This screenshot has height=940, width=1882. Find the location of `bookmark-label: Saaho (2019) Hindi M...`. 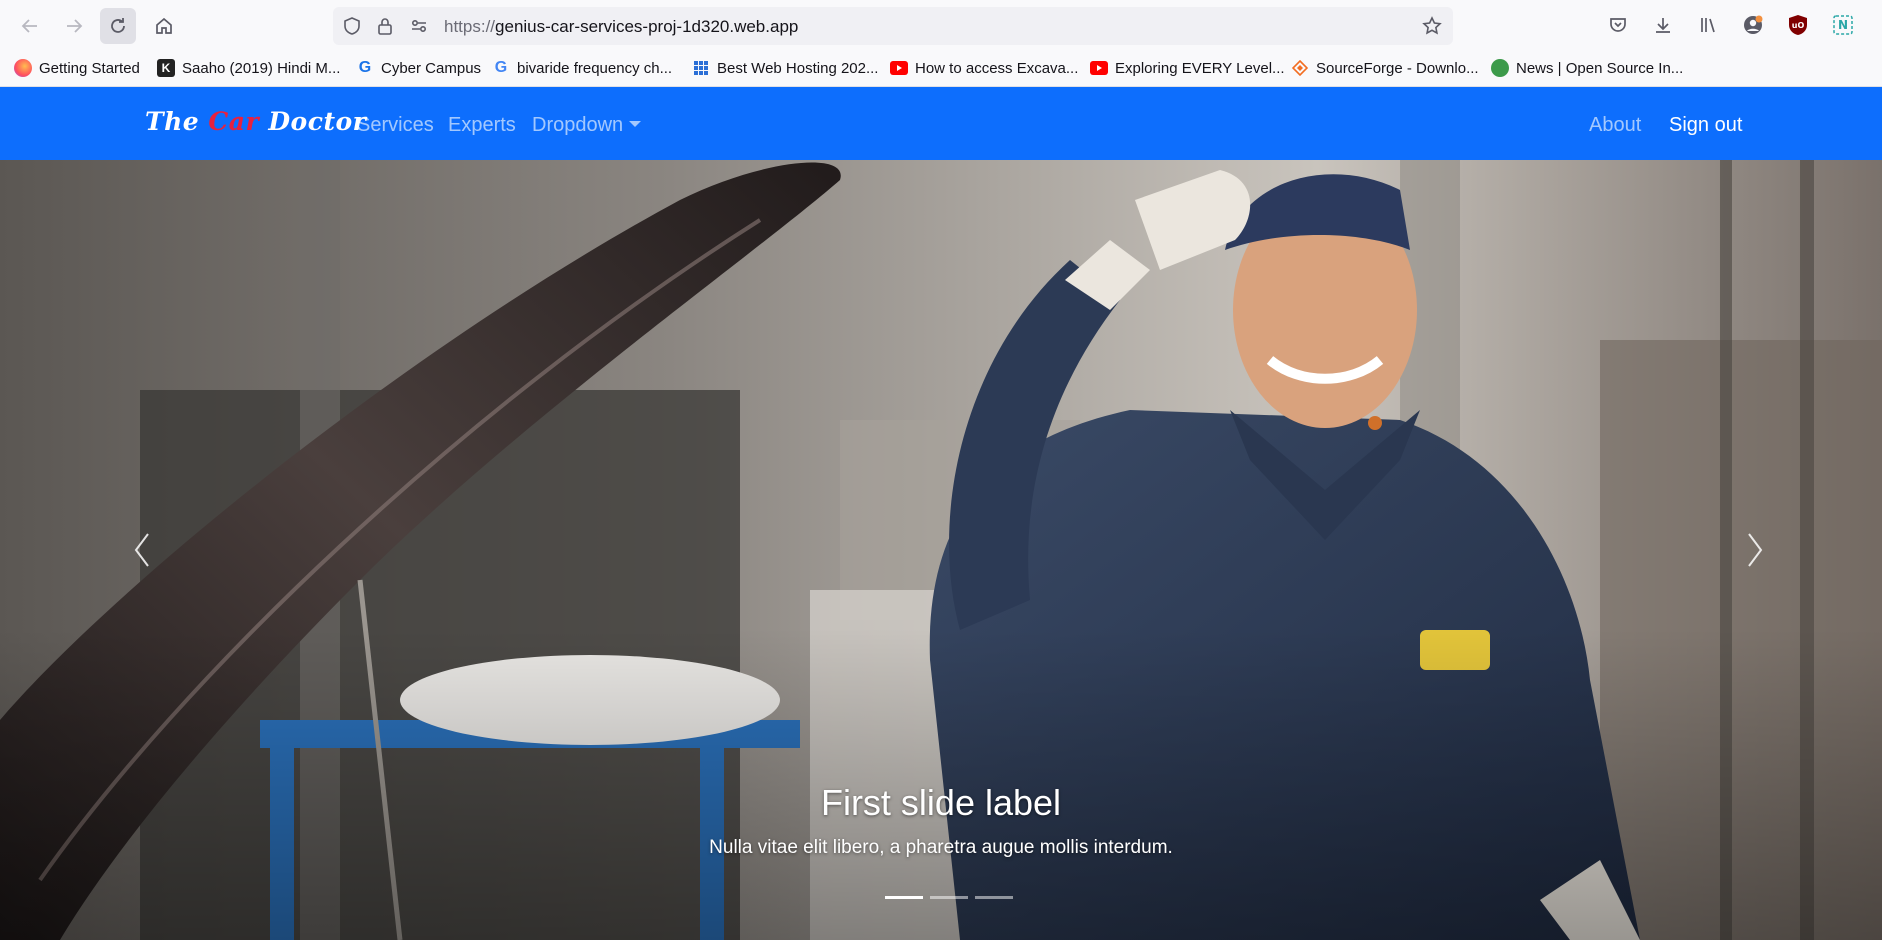

bookmark-label: Saaho (2019) Hindi M... is located at coordinates (261, 68).